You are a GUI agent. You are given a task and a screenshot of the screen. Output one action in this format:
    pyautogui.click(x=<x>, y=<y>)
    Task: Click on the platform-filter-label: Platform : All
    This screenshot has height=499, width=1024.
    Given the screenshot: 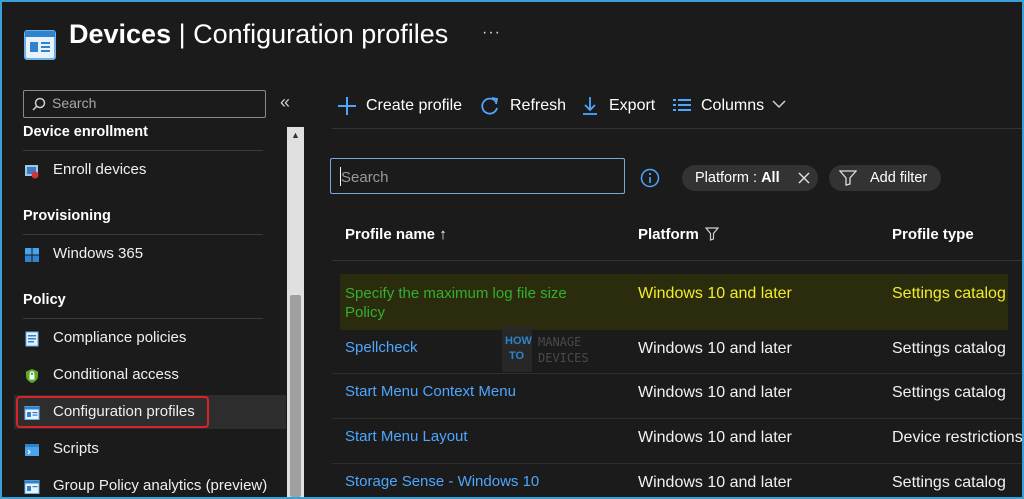 What is the action you would take?
    pyautogui.click(x=737, y=178)
    